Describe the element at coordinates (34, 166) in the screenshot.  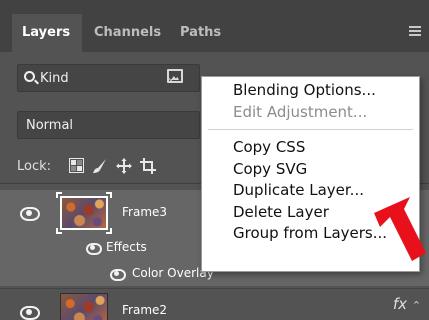
I see `lock-label: Lock:` at that location.